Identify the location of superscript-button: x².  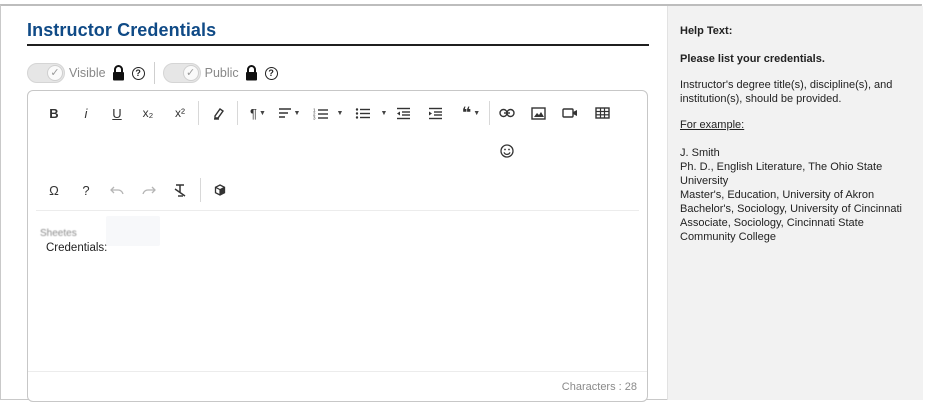
(180, 113).